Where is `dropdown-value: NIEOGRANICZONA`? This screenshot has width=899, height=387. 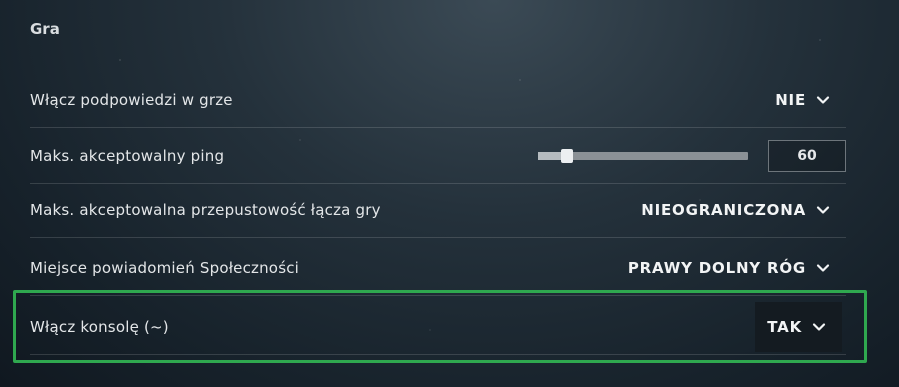
dropdown-value: NIEOGRANICZONA is located at coordinates (723, 209).